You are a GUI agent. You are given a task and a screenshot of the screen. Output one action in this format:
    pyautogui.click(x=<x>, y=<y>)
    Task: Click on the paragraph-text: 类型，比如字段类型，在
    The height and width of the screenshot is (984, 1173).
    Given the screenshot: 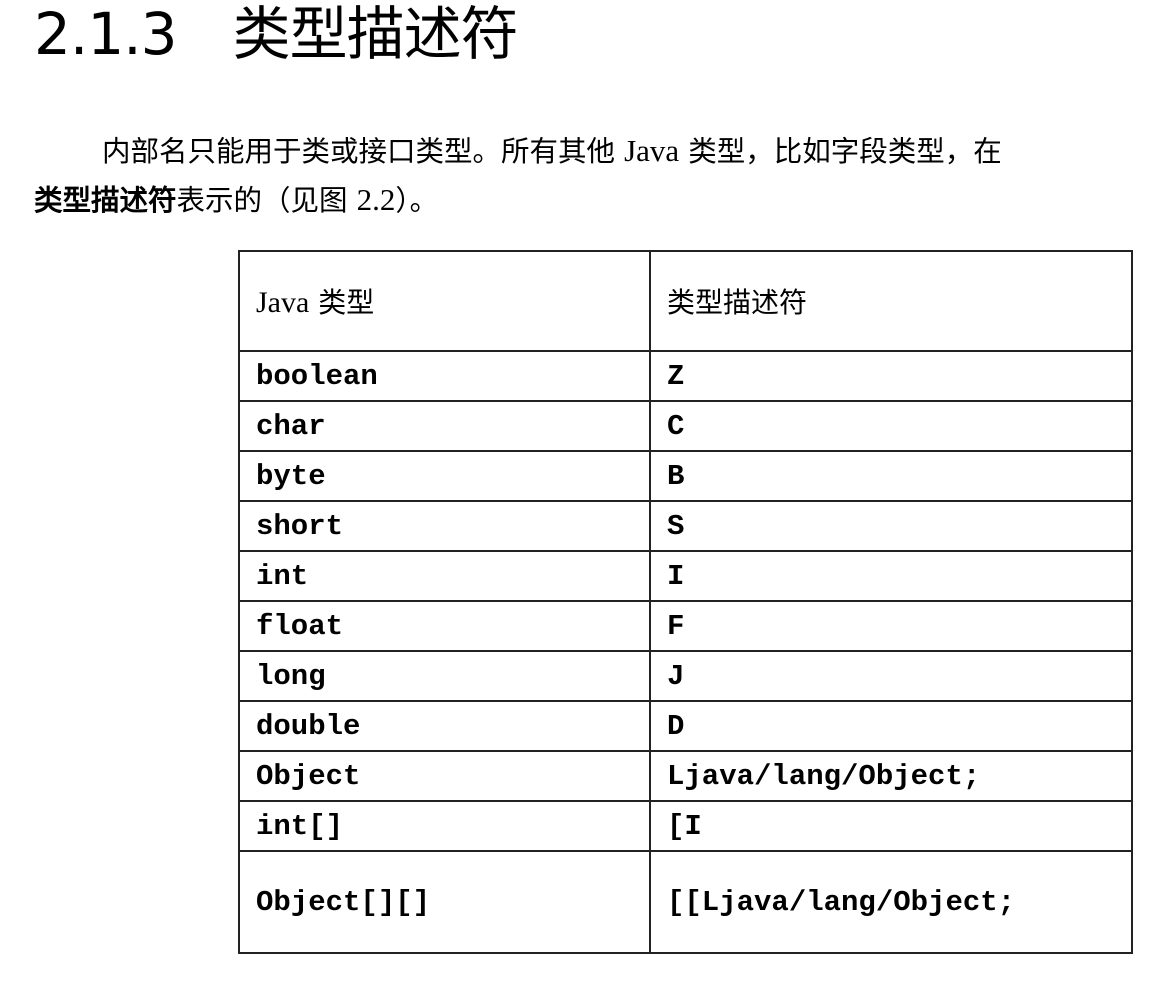 What is the action you would take?
    pyautogui.click(x=840, y=151)
    